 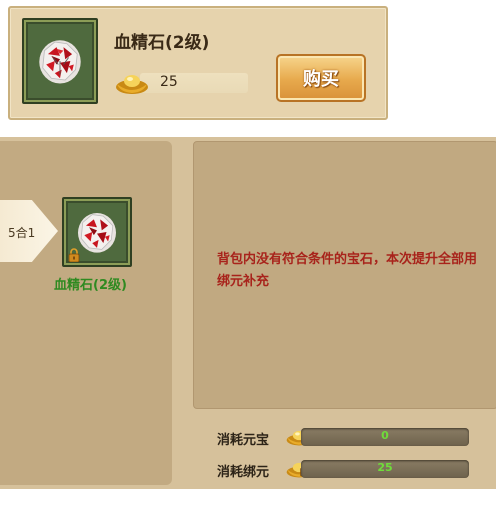 I want to click on cost-row-yuanbao: 消耗元宝 0, so click(x=347, y=438).